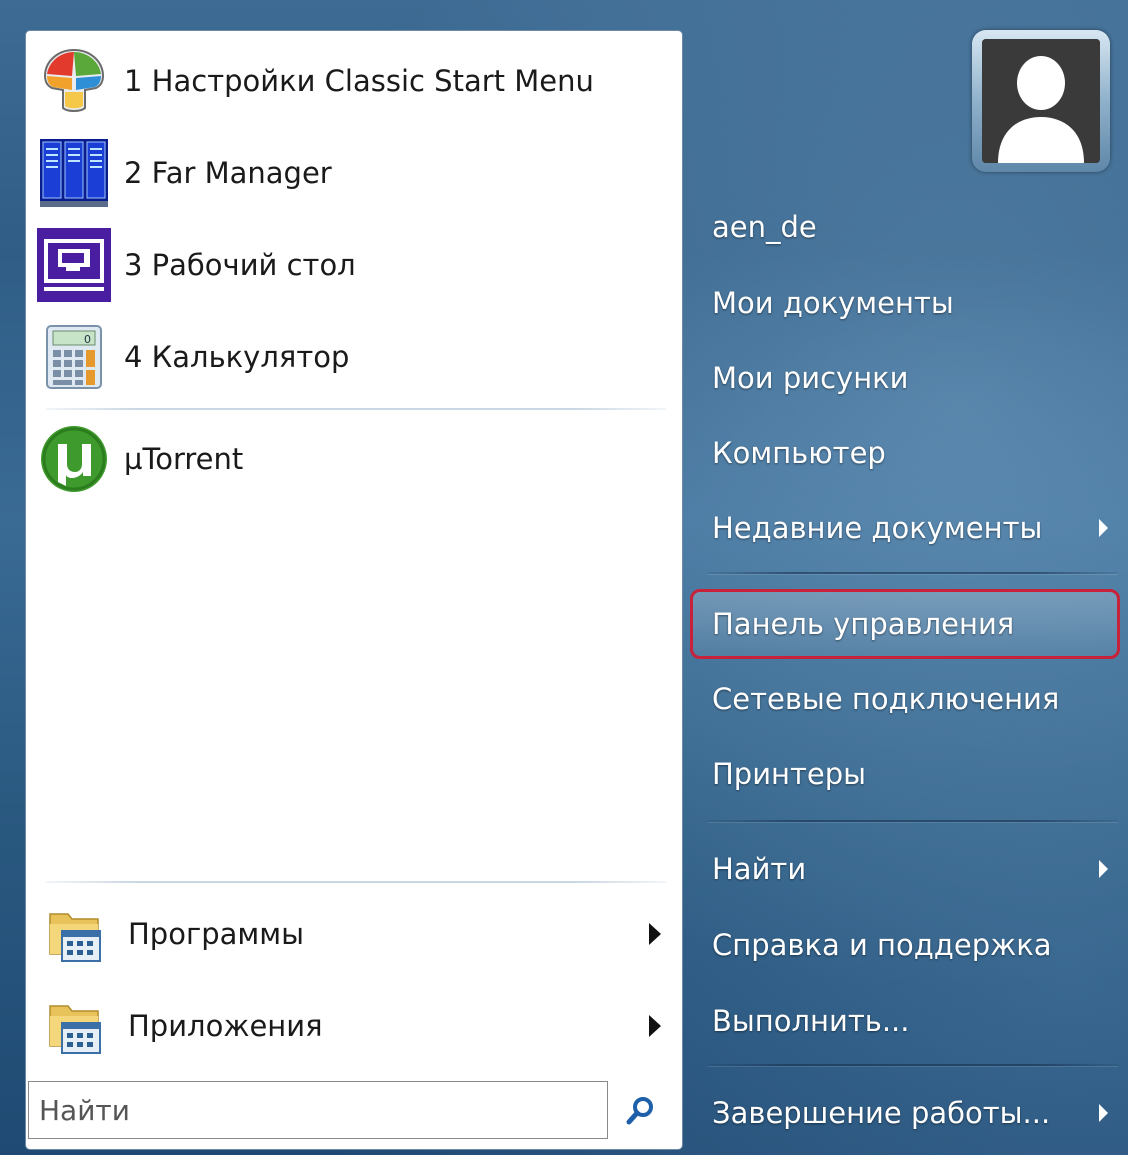  What do you see at coordinates (351, 173) in the screenshot?
I see `recent-program-item: 2 Far Manager` at bounding box center [351, 173].